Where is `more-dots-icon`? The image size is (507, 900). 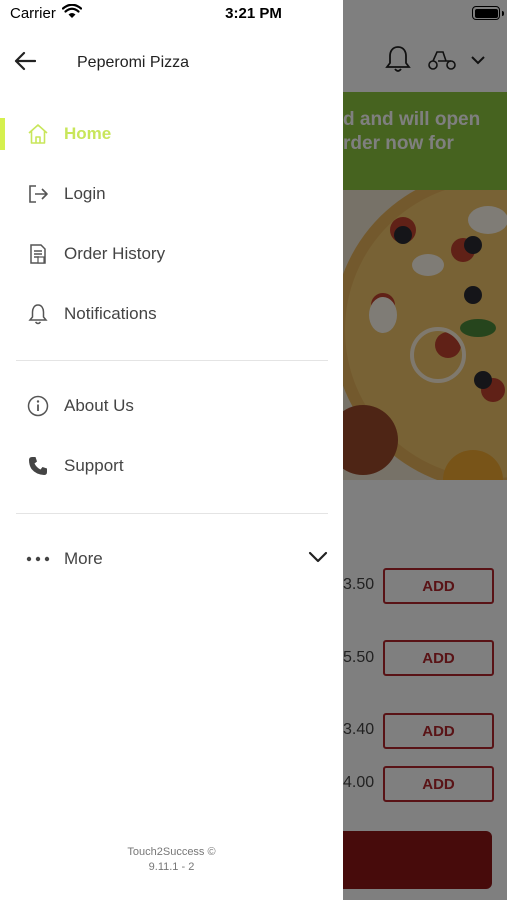 more-dots-icon is located at coordinates (38, 559).